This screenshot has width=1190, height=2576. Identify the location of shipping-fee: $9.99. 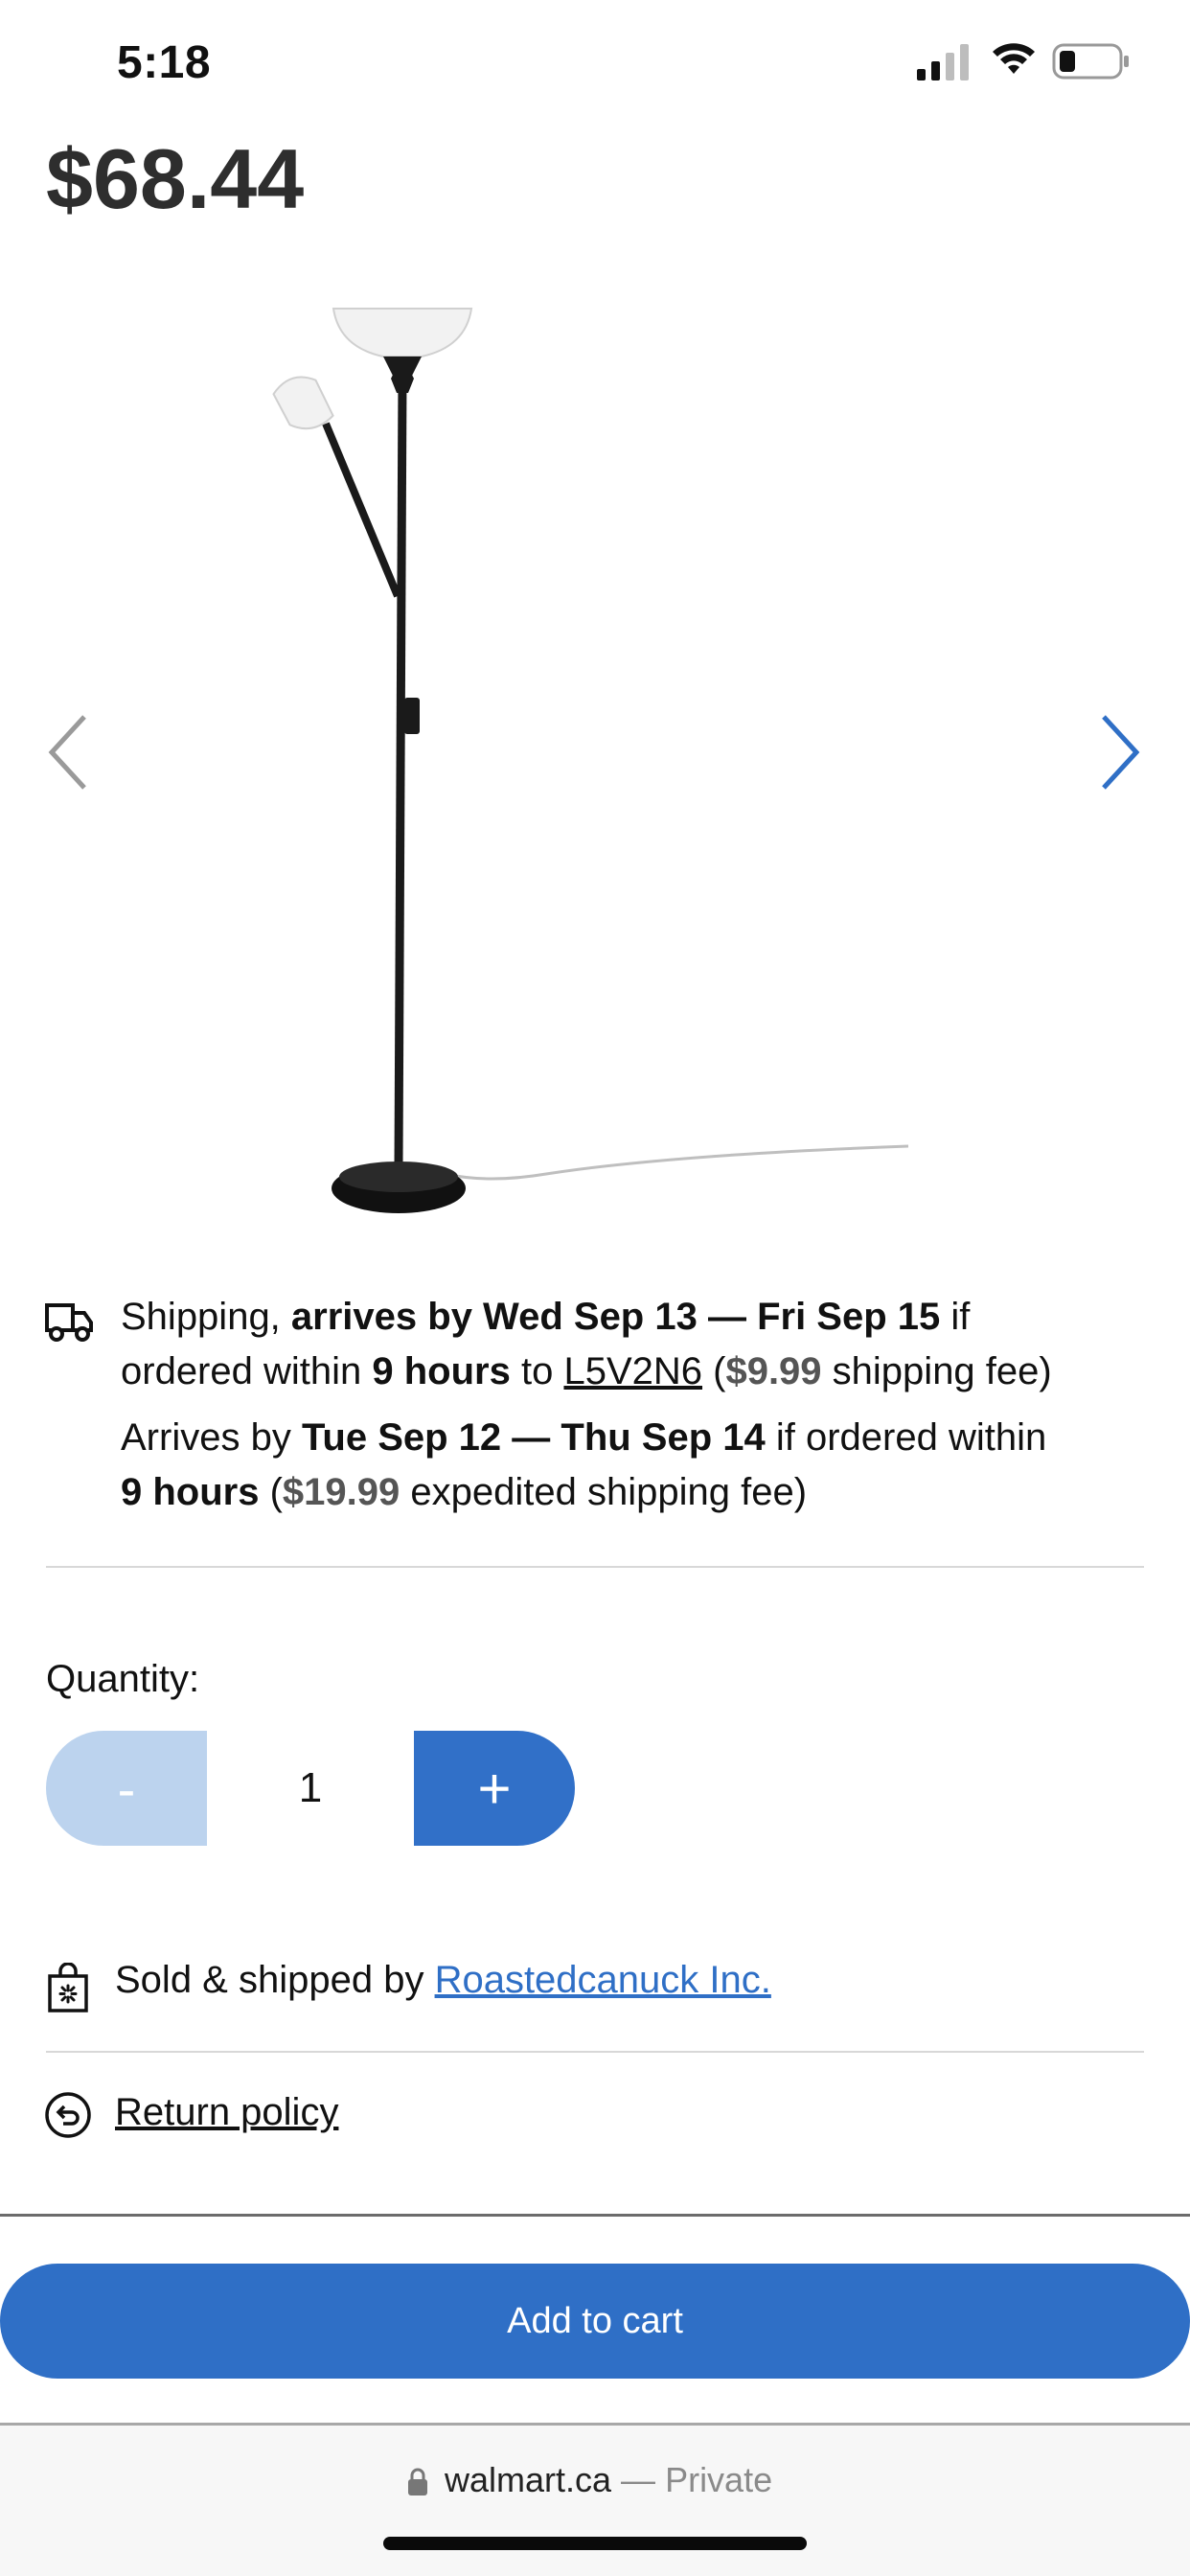
(774, 1371).